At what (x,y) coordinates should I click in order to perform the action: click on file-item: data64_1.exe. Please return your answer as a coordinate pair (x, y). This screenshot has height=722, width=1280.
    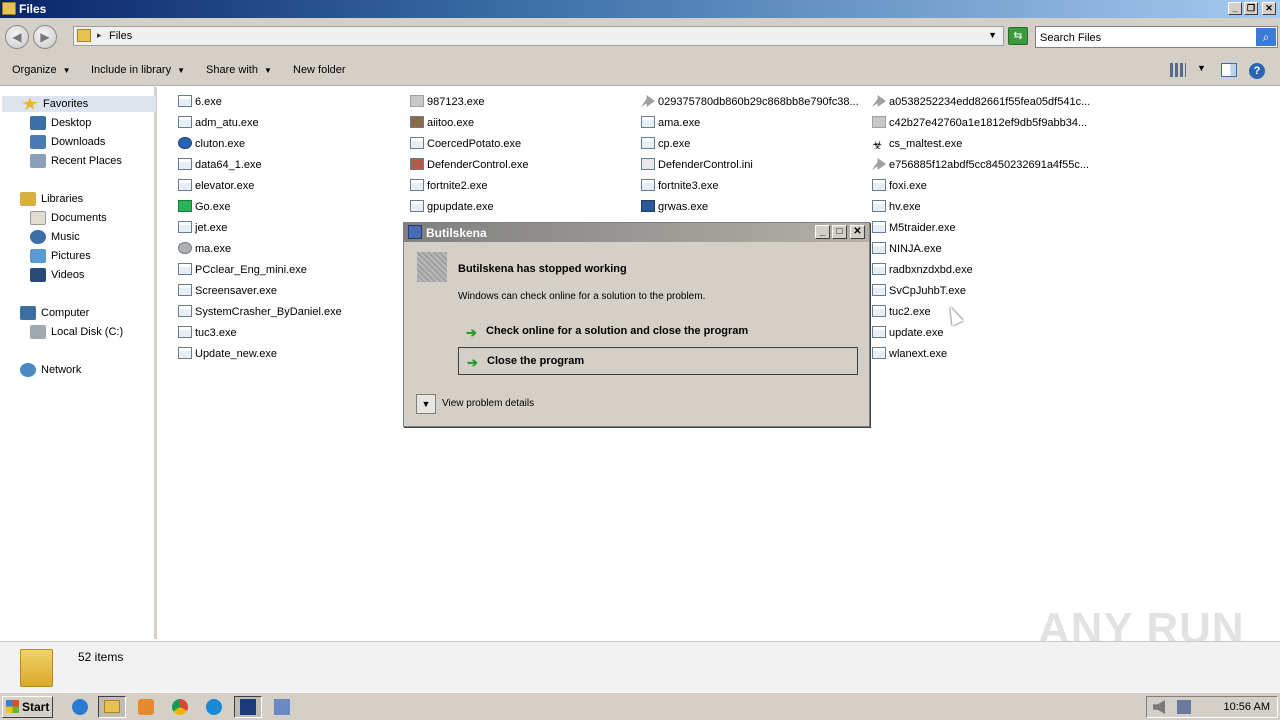
    Looking at the image, I should click on (220, 165).